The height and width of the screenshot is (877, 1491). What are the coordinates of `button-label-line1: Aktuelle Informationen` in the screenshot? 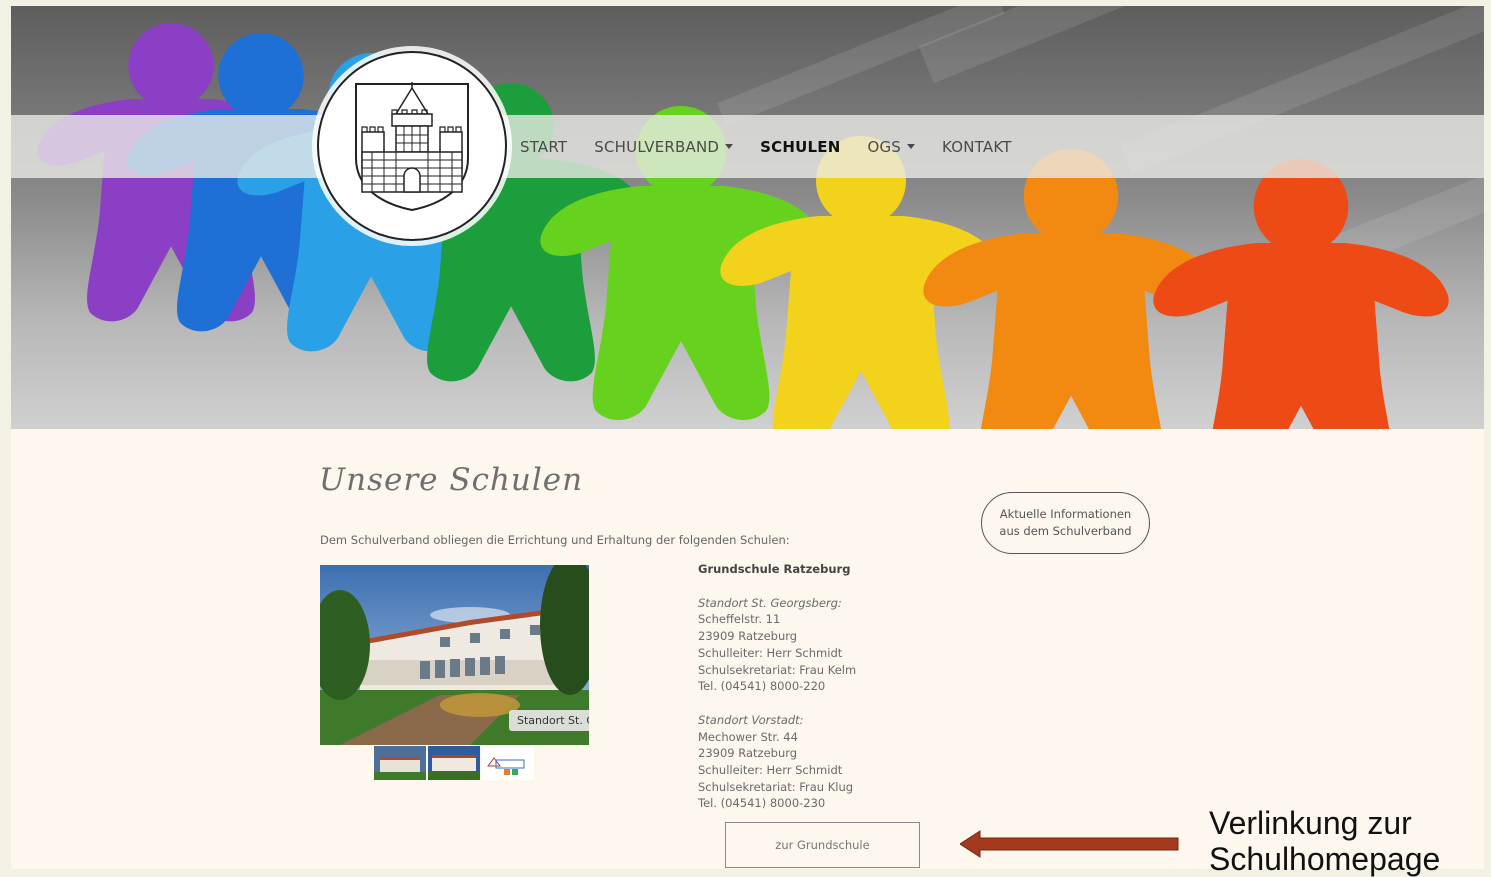 It's located at (1065, 514).